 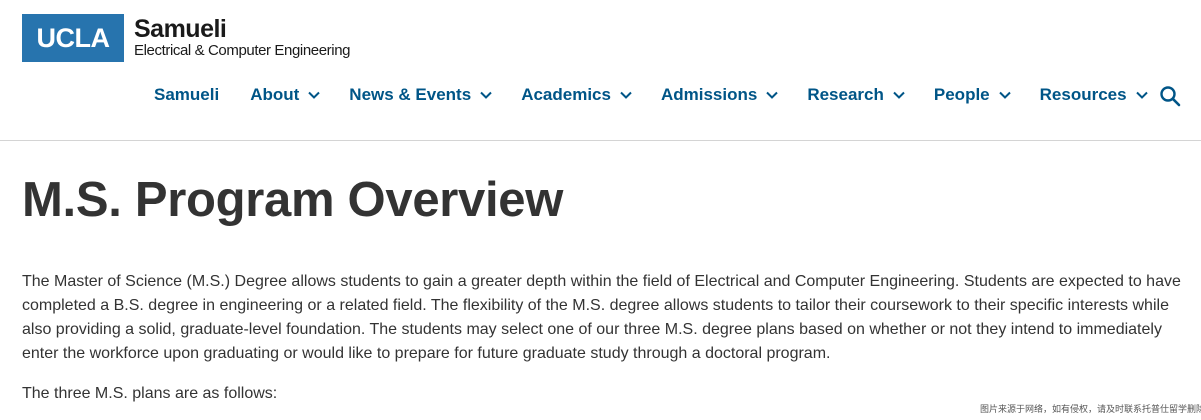 I want to click on image-watermark: 图片来源于网络，如有侵权，请及时联系托普仕留学删除, so click(x=1090, y=409).